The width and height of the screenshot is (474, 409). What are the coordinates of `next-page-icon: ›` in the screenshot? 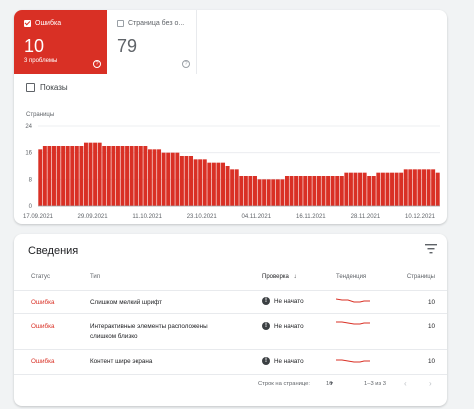 It's located at (430, 383).